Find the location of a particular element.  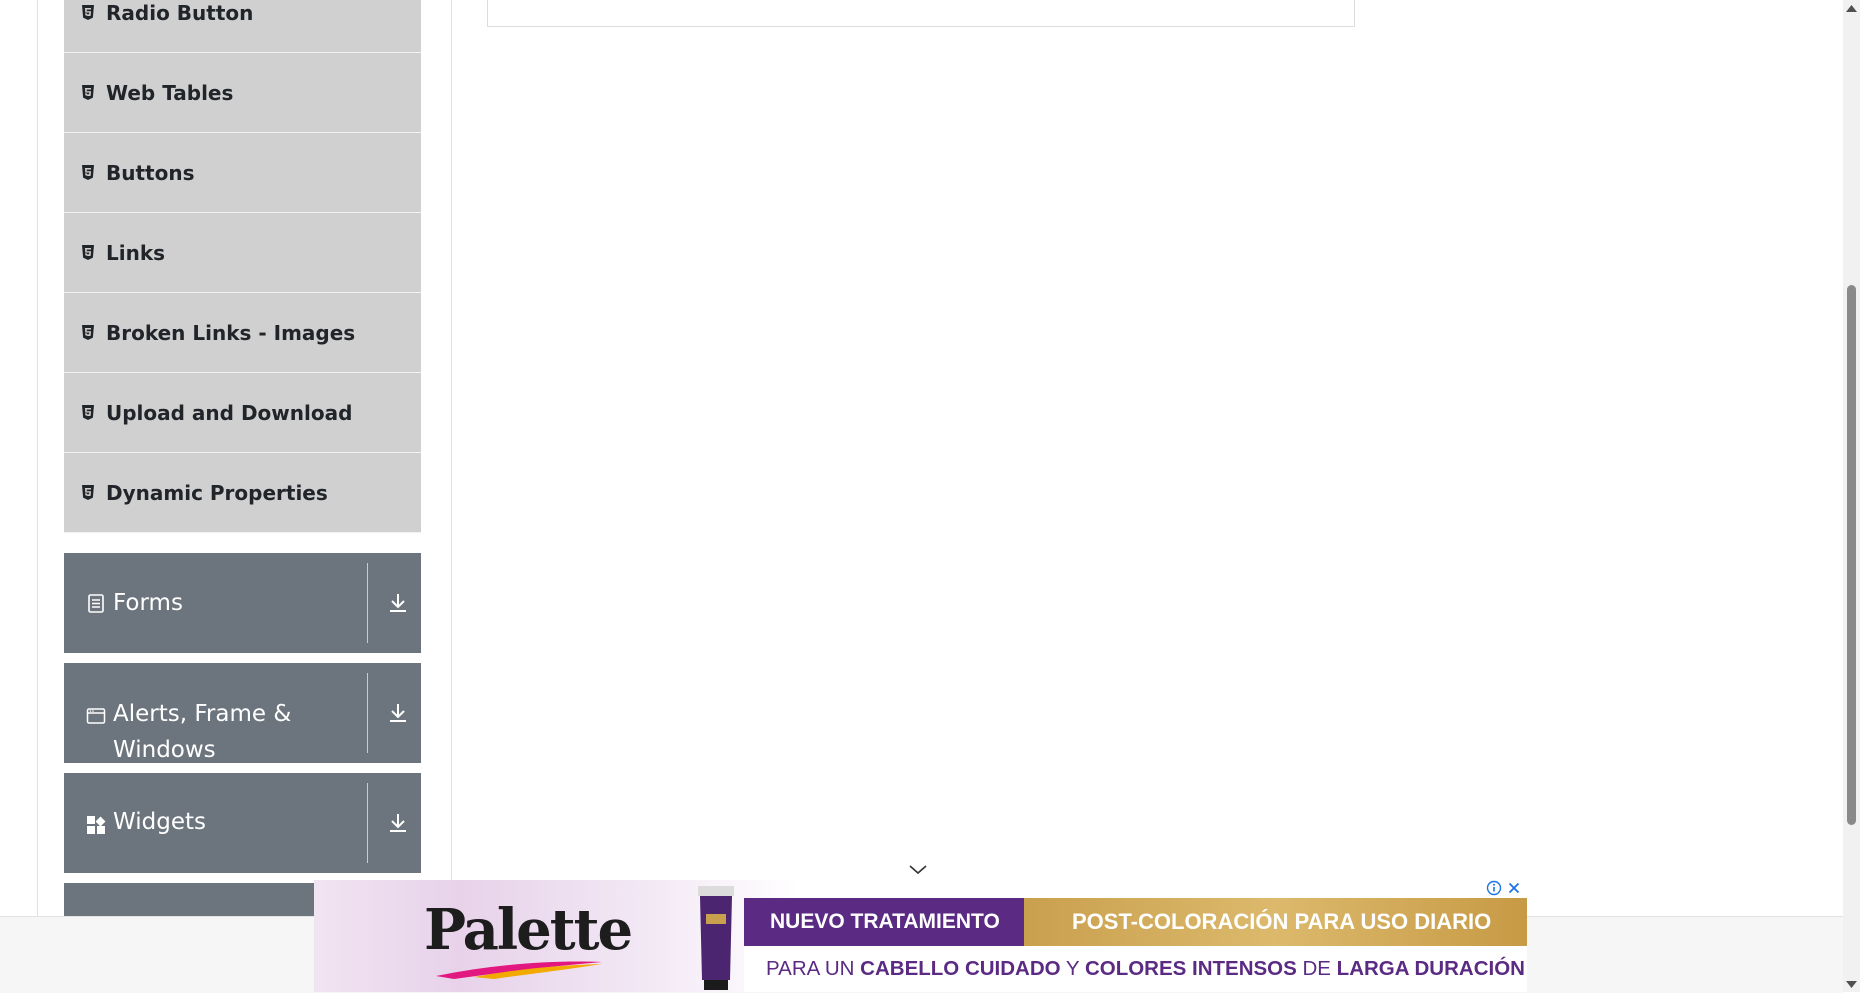

group-label: Forms is located at coordinates (148, 603).